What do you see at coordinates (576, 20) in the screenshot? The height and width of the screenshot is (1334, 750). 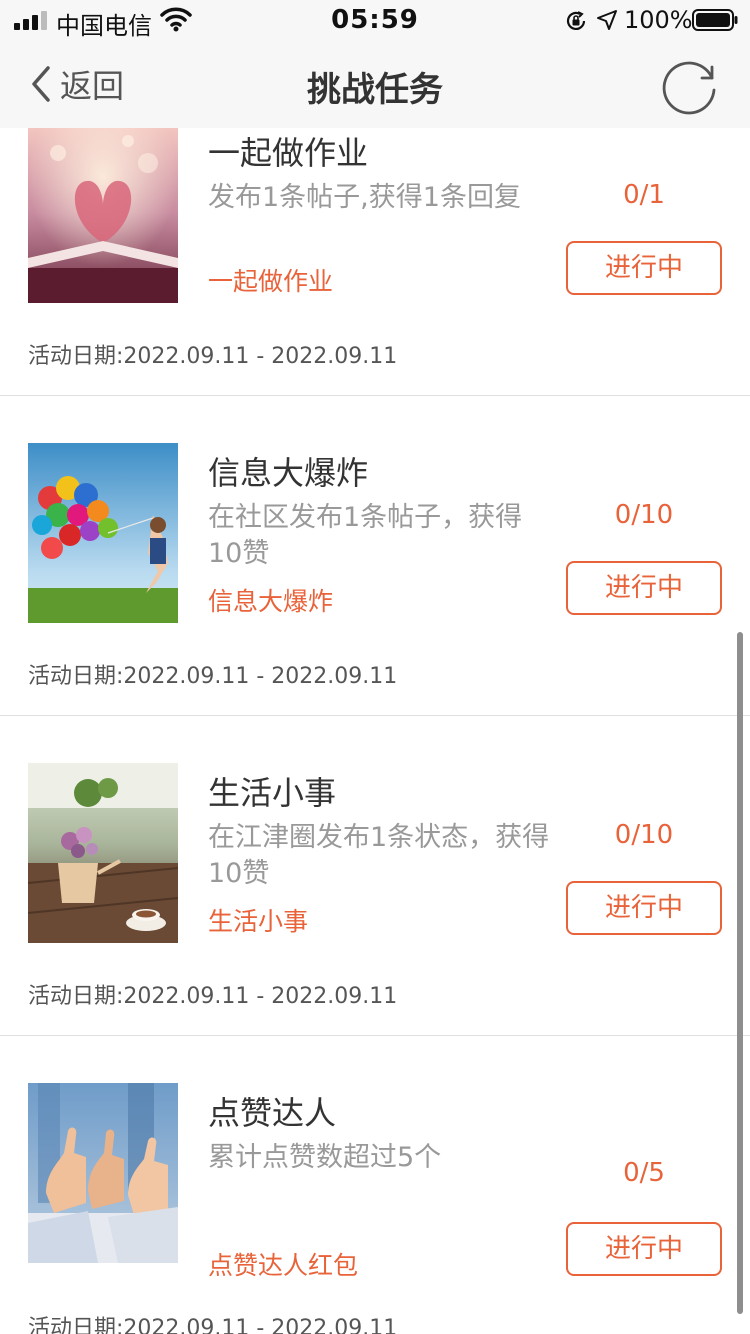 I see `rotation-lock-icon` at bounding box center [576, 20].